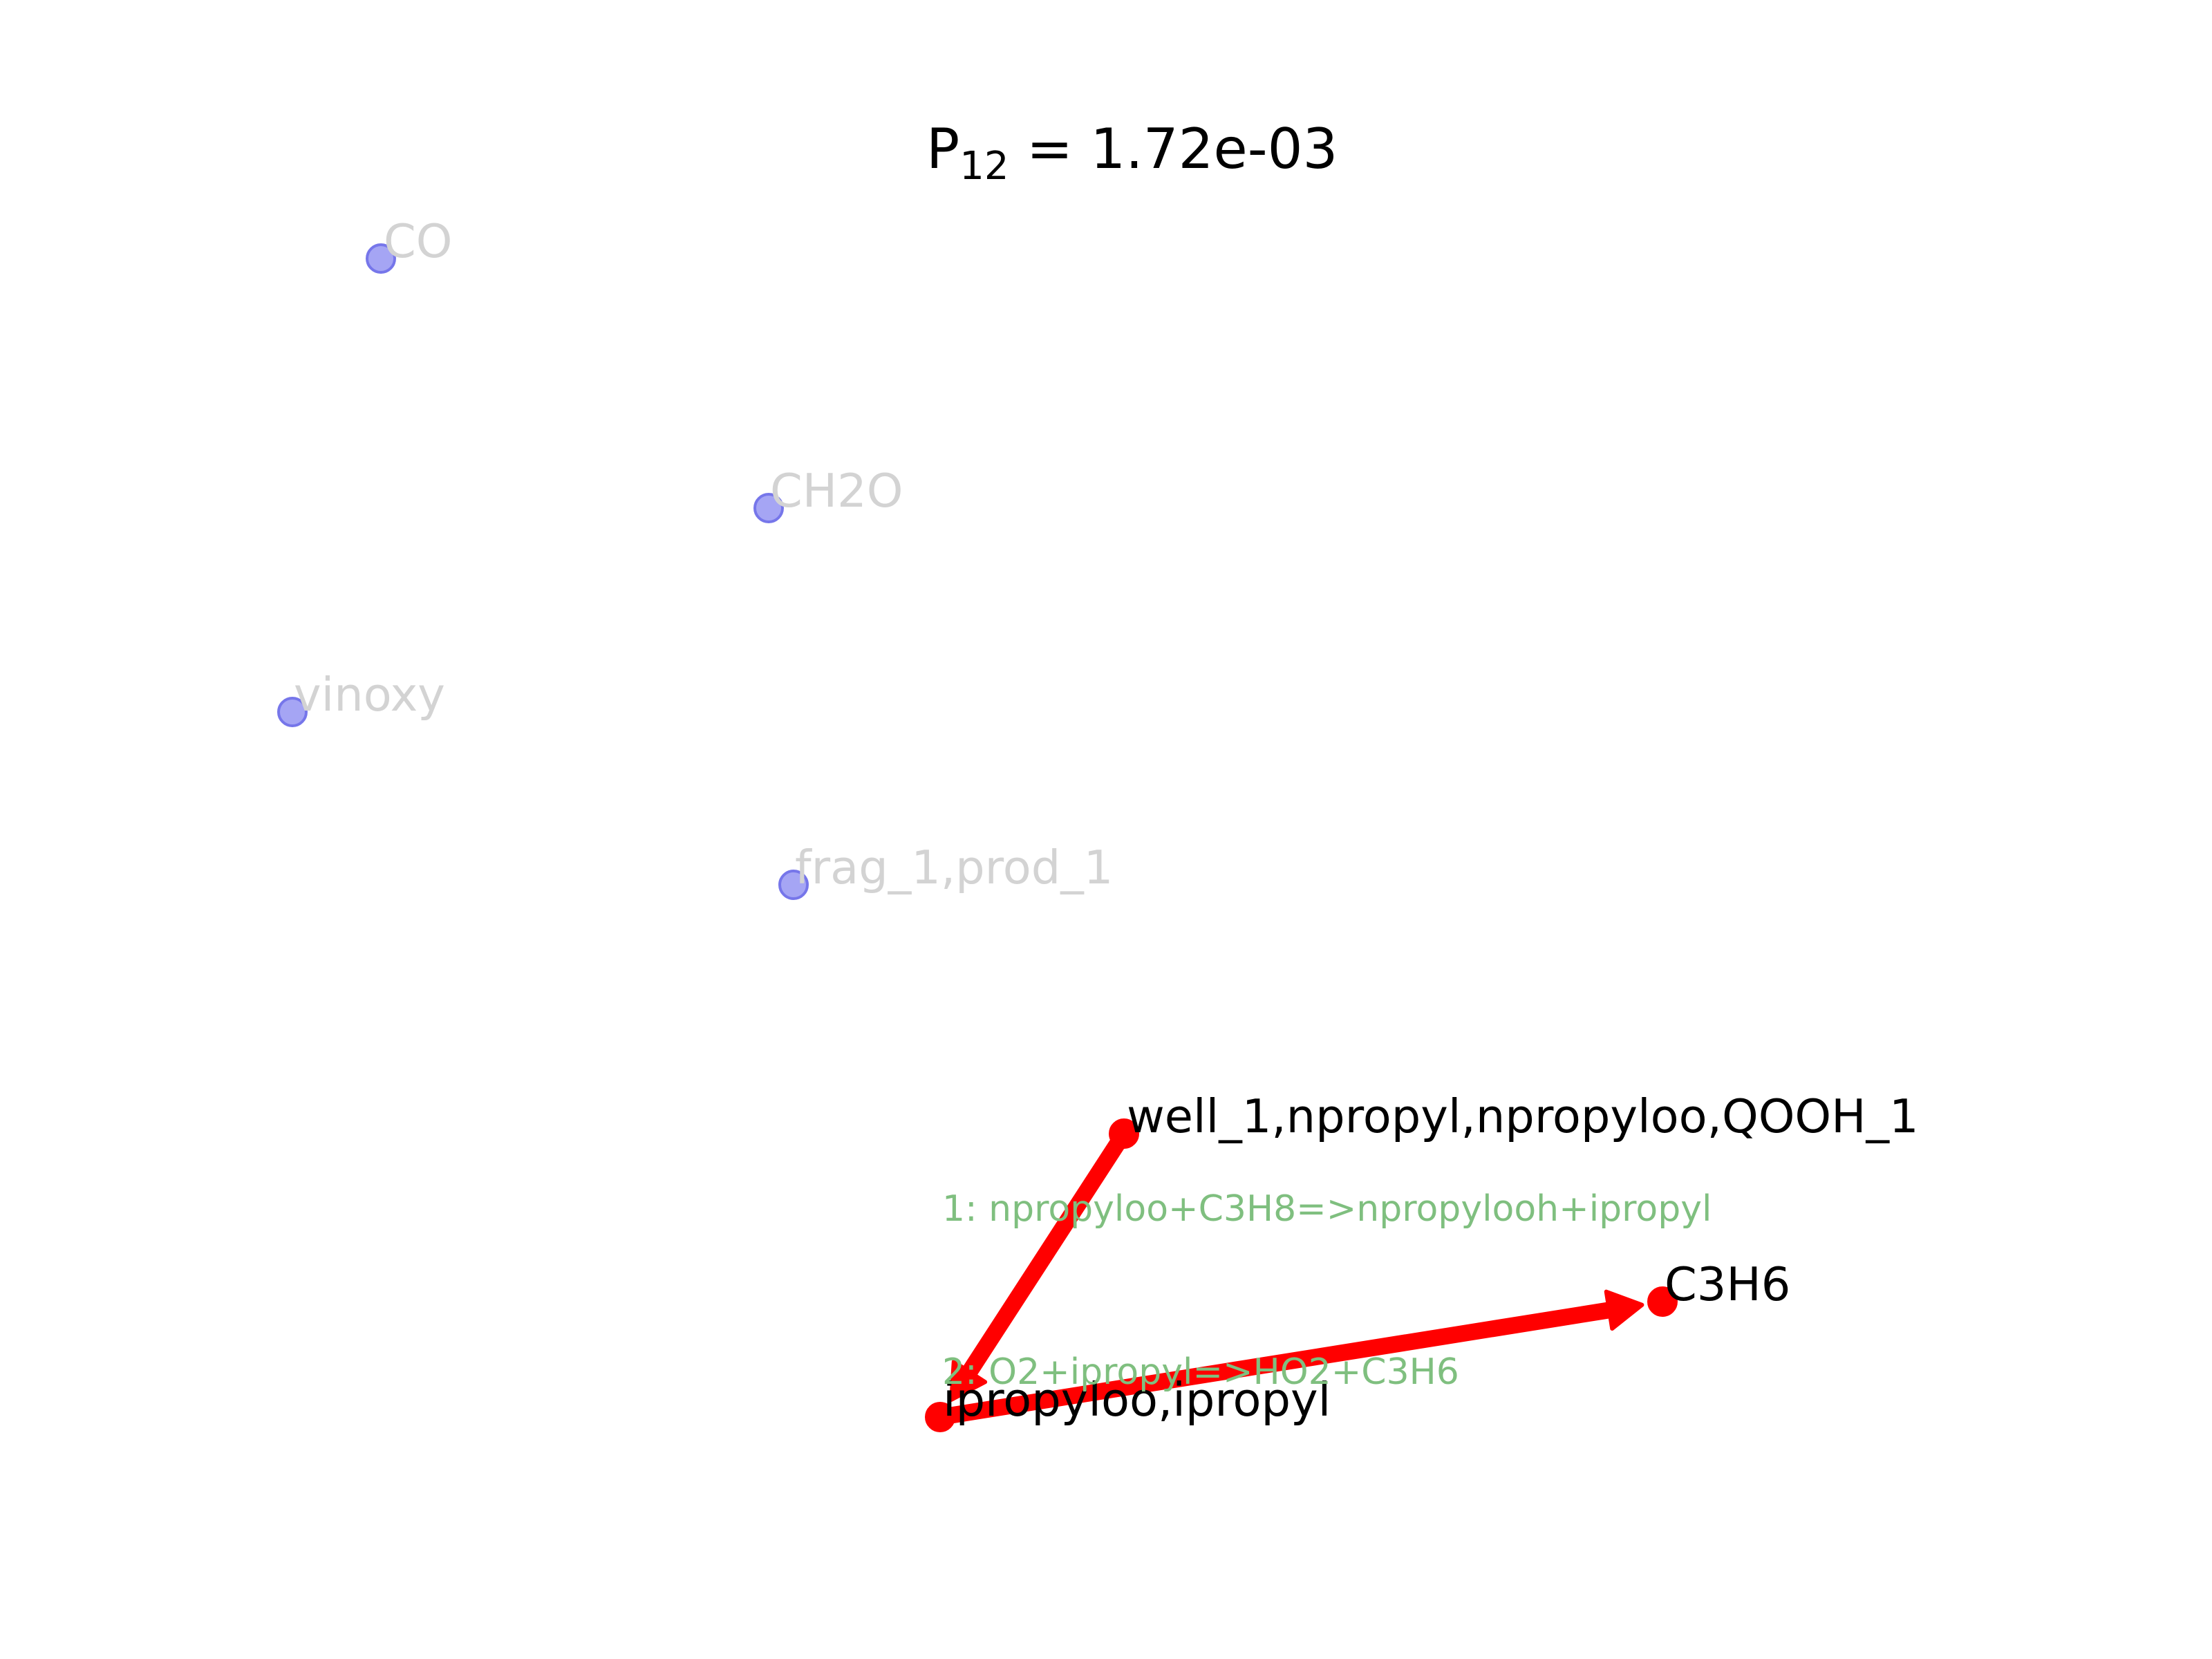 This screenshot has height=1659, width=2212. Describe the element at coordinates (1200, 1372) in the screenshot. I see `reaction-label-r2: 2: O2+ipropyl=>HO2+C3H6` at that location.